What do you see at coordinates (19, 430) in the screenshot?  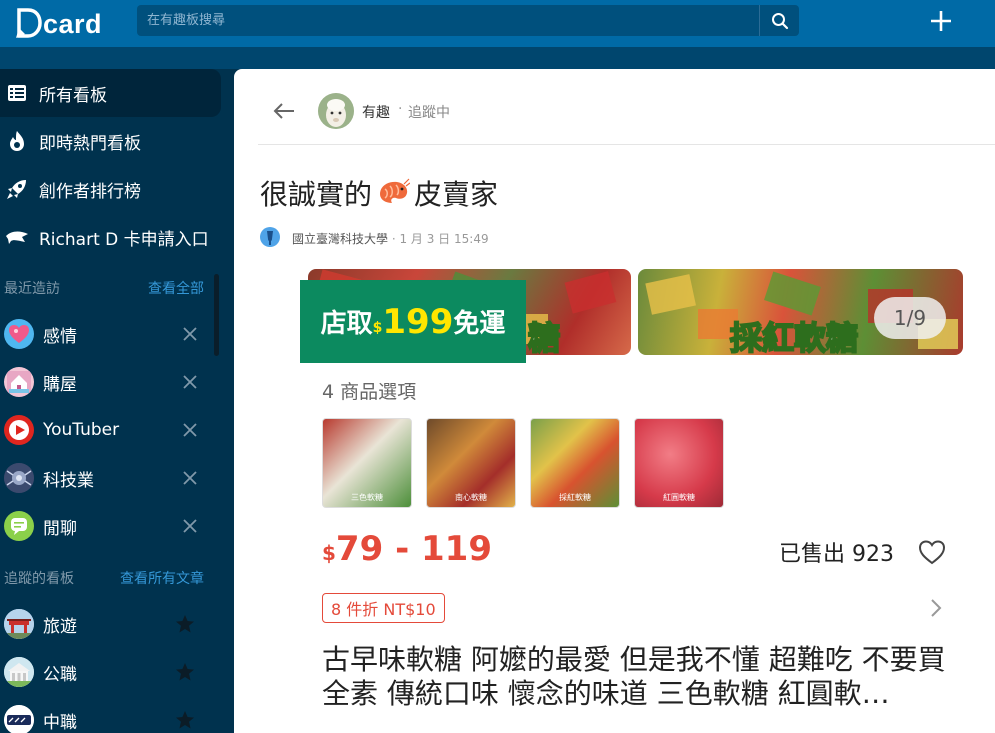 I see `youtube-icon` at bounding box center [19, 430].